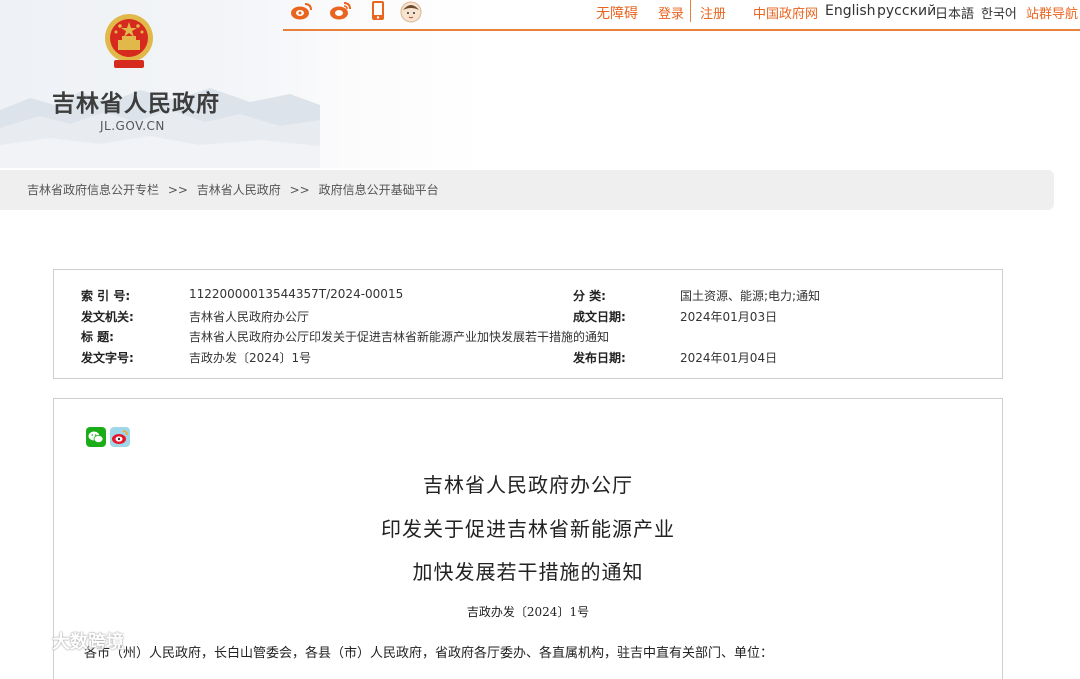 The height and width of the screenshot is (679, 1080). I want to click on china-gov-link: 中国政府网, so click(785, 12).